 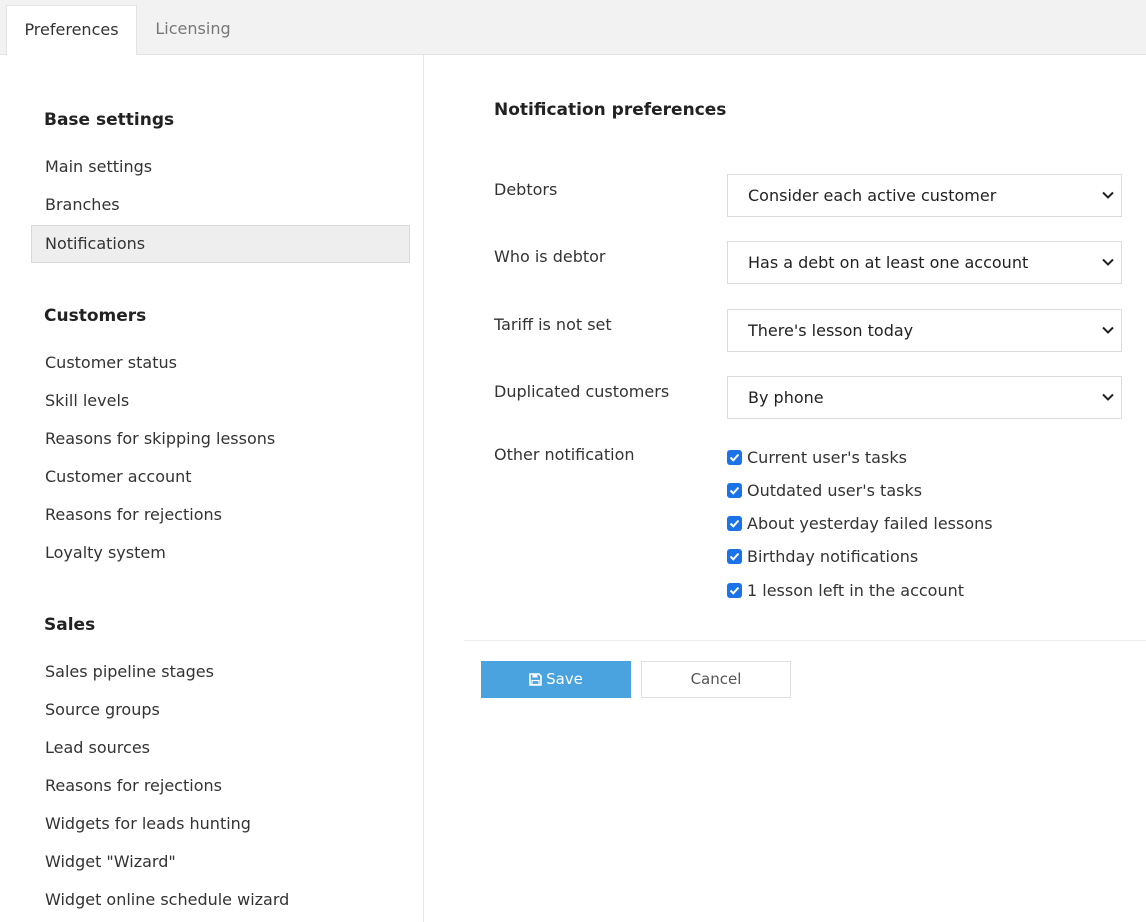 I want to click on tariff-not-set-select-value: There's lesson today, so click(x=831, y=330).